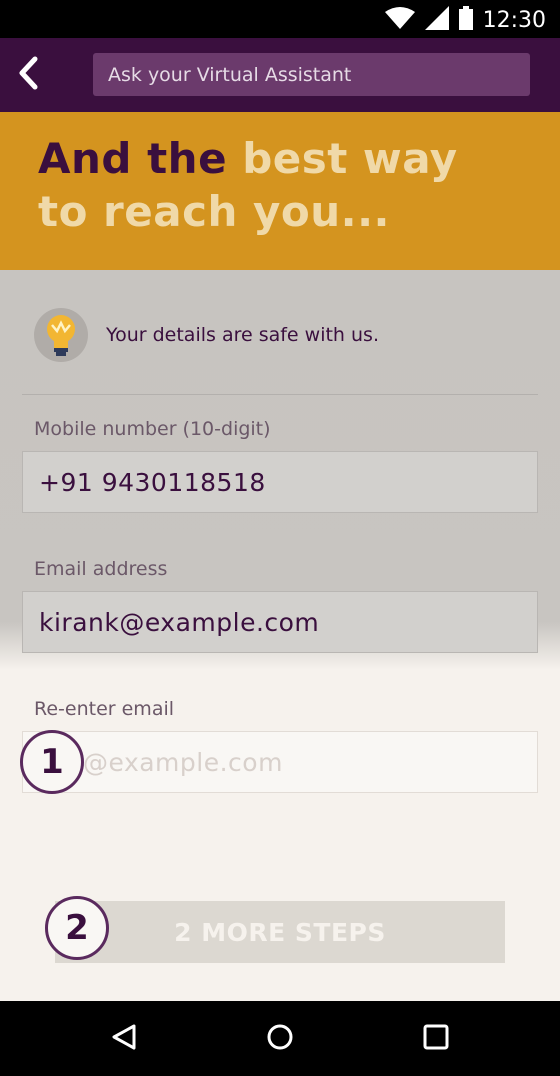 Image resolution: width=560 pixels, height=1076 pixels. Describe the element at coordinates (242, 335) in the screenshot. I see `safety-text: Your details are safe with us.` at that location.